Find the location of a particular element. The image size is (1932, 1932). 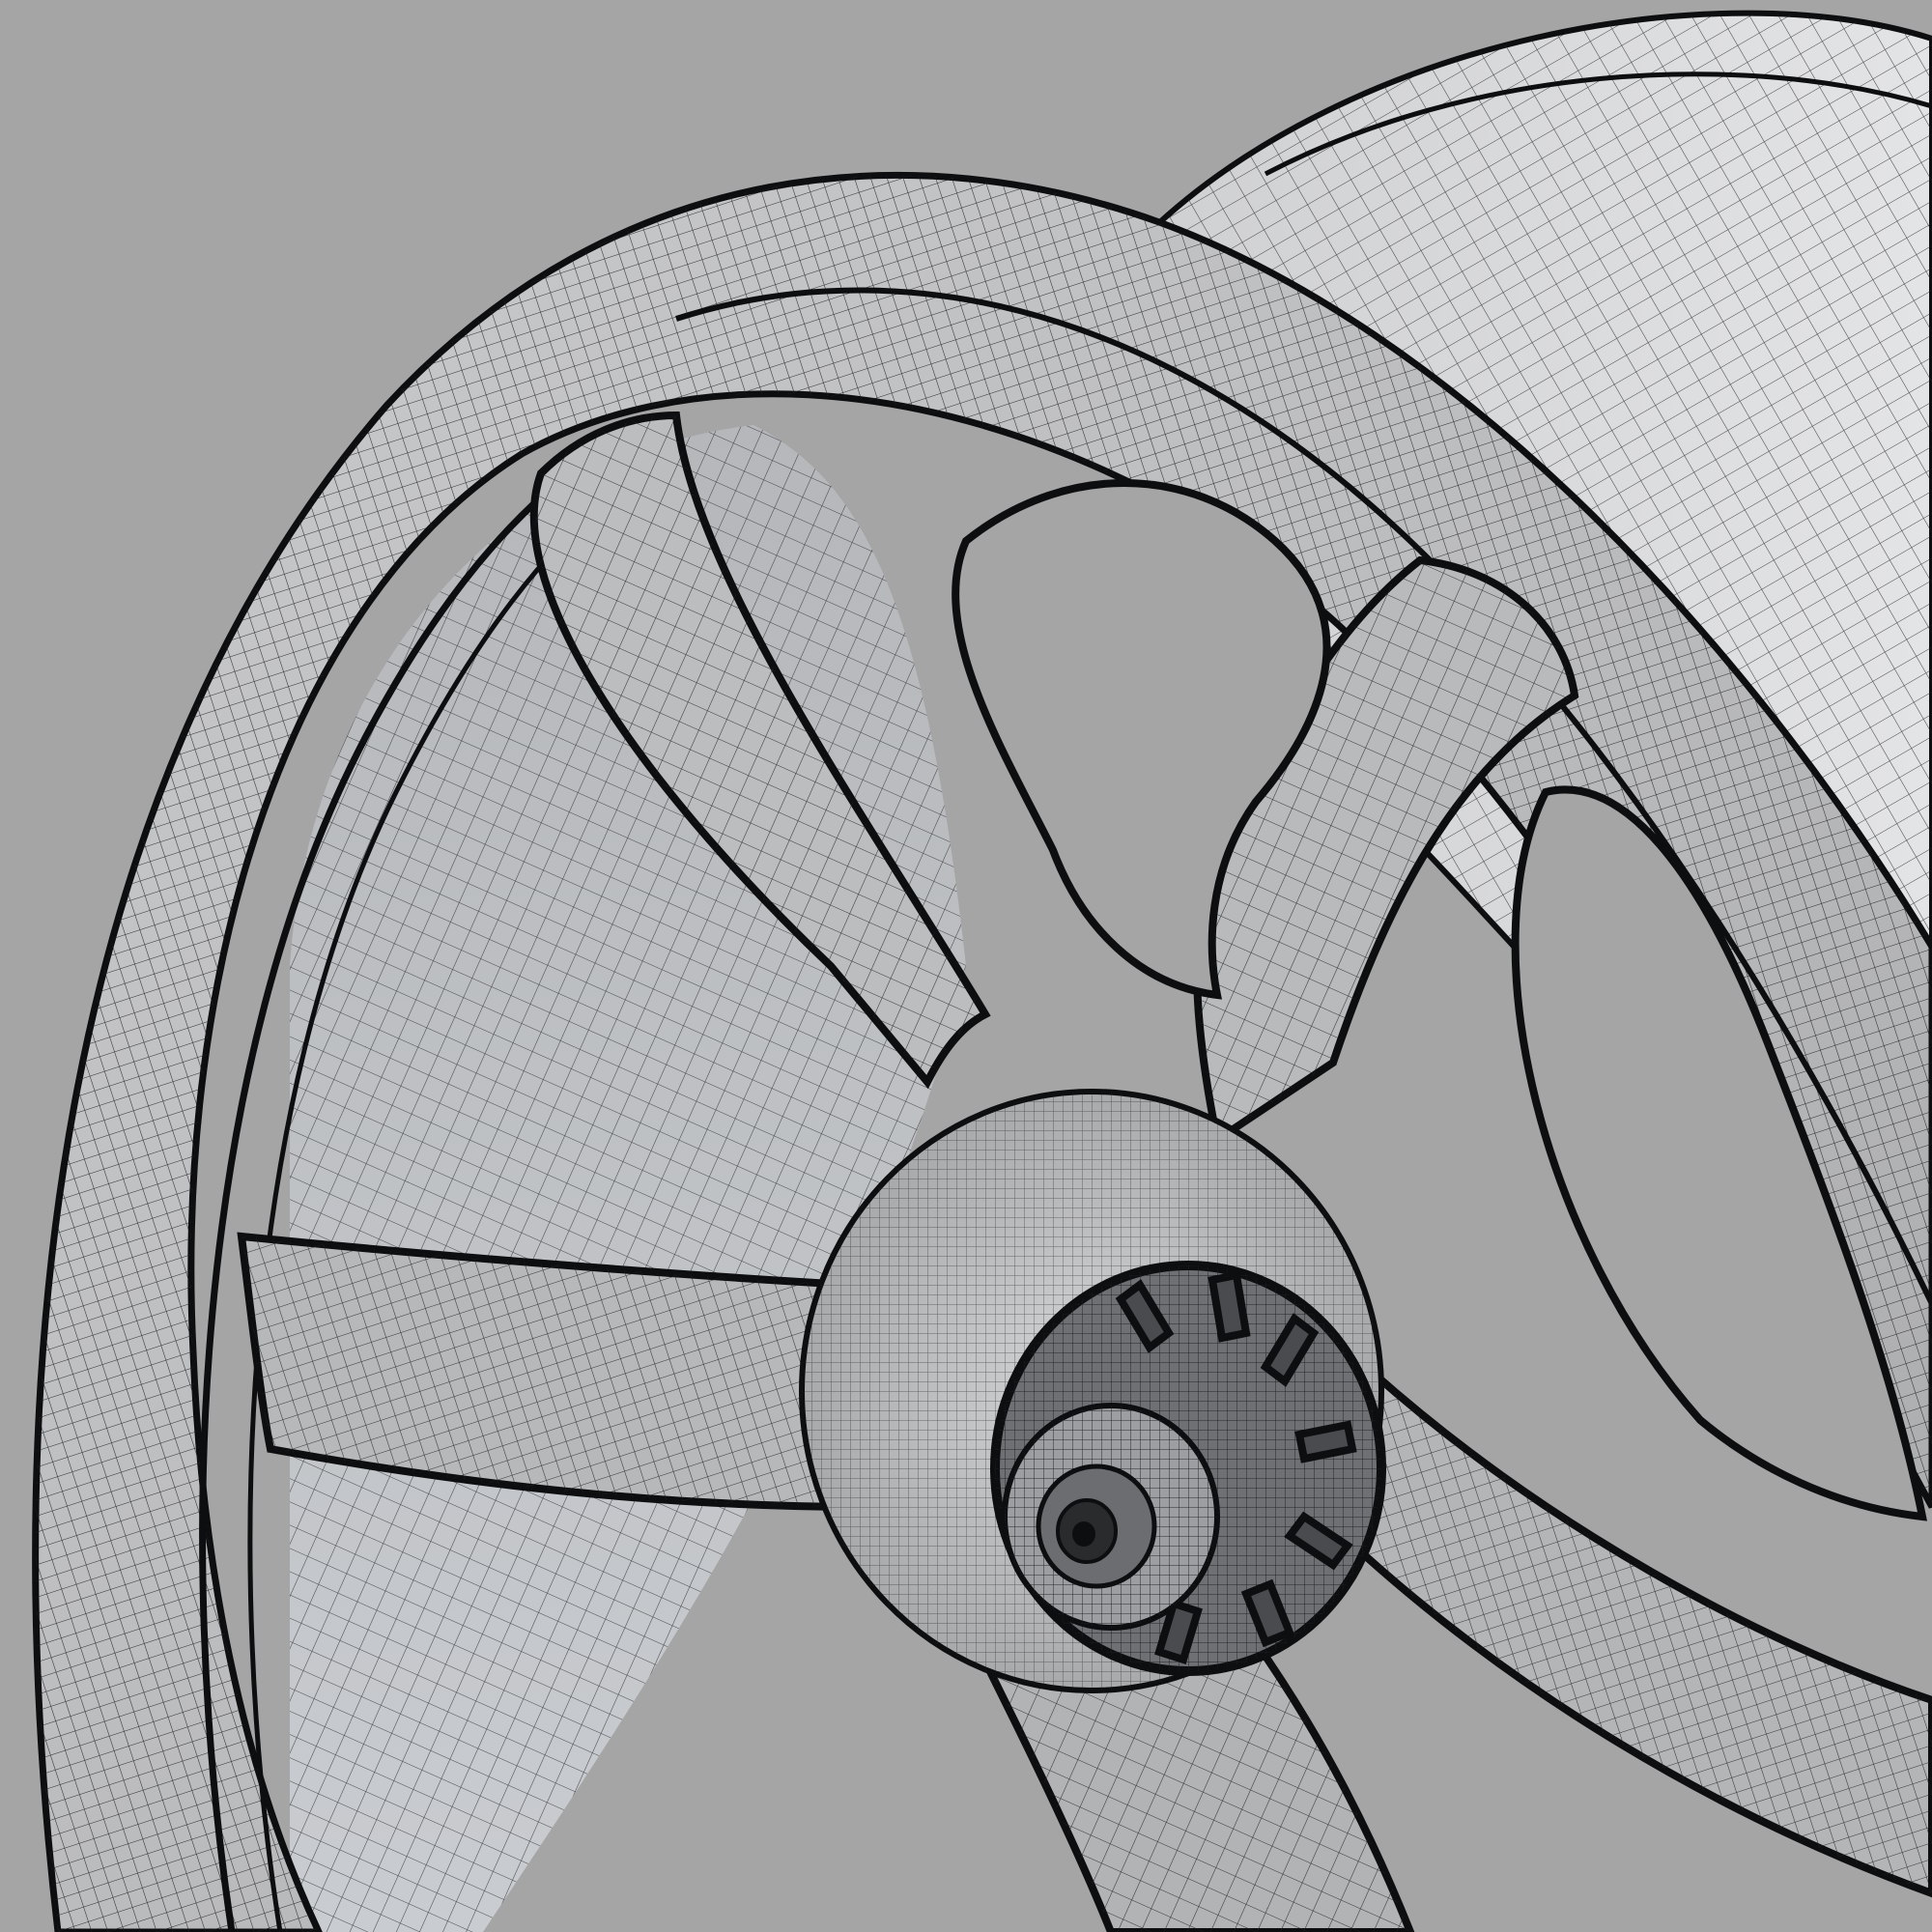

hub is located at coordinates (1092, 1391).